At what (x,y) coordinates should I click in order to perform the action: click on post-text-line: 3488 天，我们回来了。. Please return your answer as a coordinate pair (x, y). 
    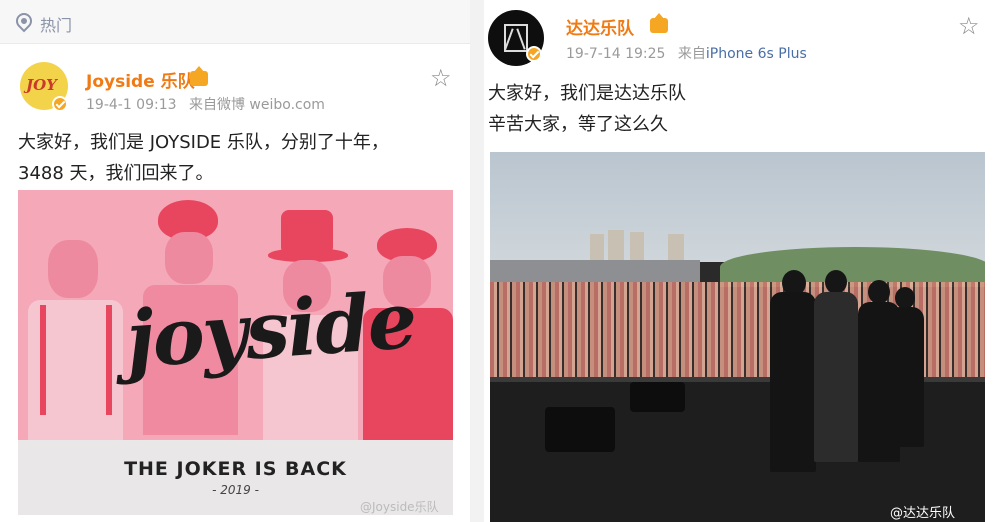
    Looking at the image, I should click on (116, 173).